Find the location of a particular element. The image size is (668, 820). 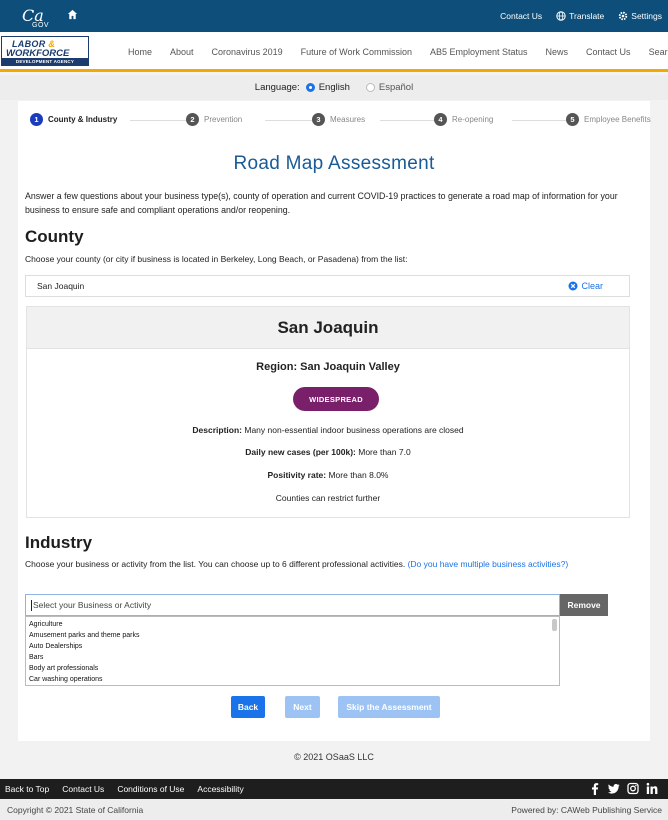

text-cursor is located at coordinates (31, 605).